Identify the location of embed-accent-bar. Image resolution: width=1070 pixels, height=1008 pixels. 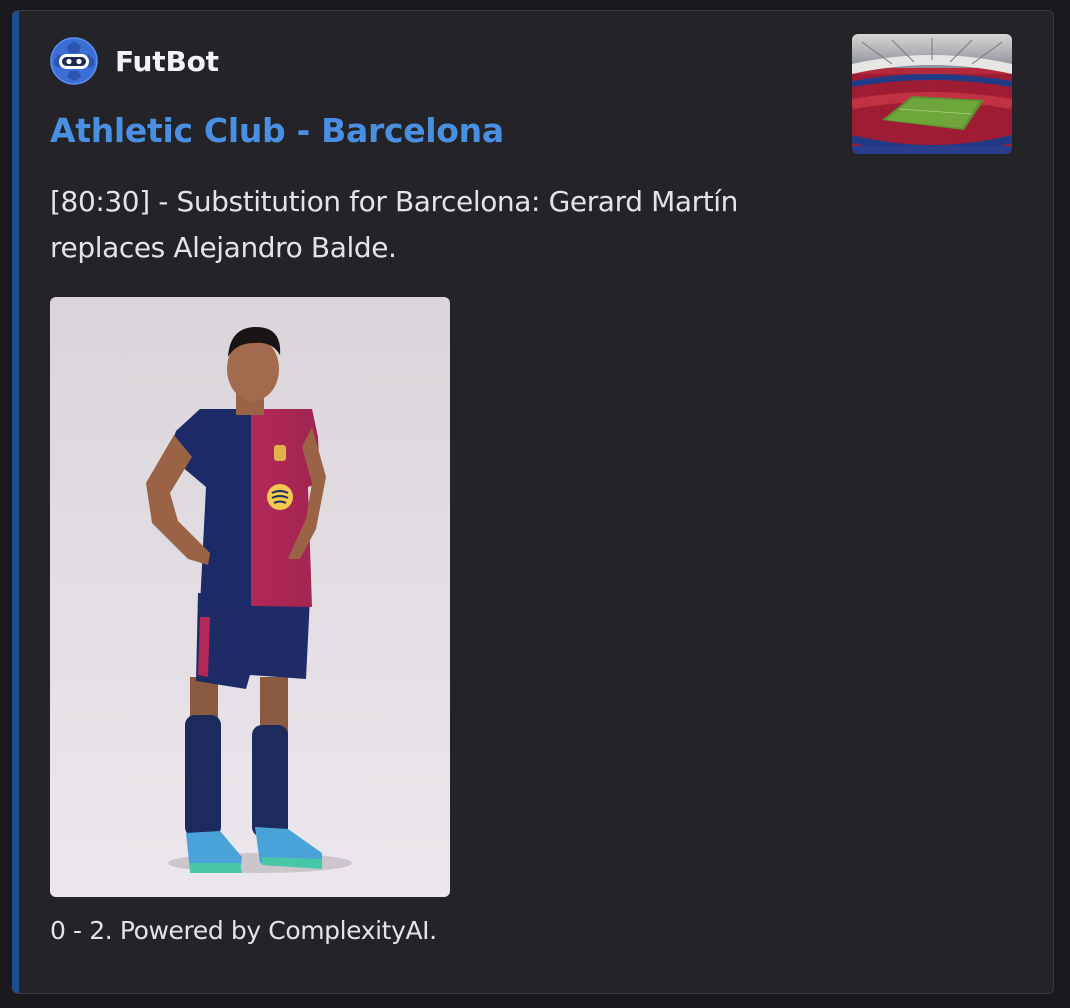
(15, 502).